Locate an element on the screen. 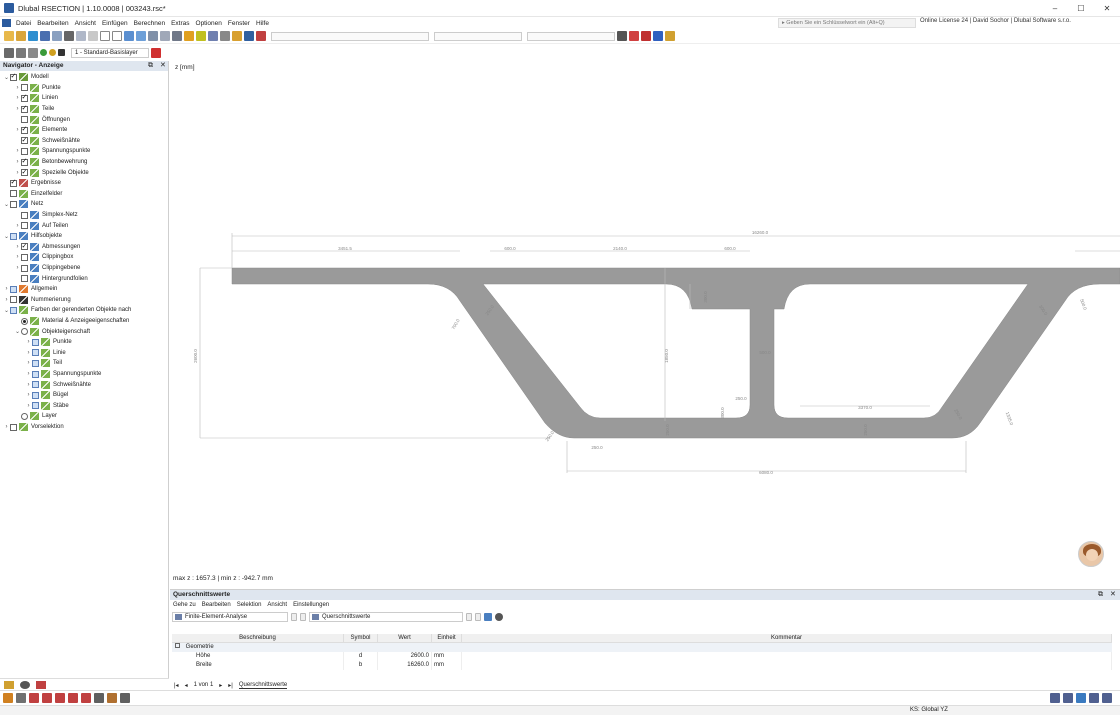 This screenshot has width=1120, height=715. table-row: Höhe d 2600.0 mm is located at coordinates (642, 656).